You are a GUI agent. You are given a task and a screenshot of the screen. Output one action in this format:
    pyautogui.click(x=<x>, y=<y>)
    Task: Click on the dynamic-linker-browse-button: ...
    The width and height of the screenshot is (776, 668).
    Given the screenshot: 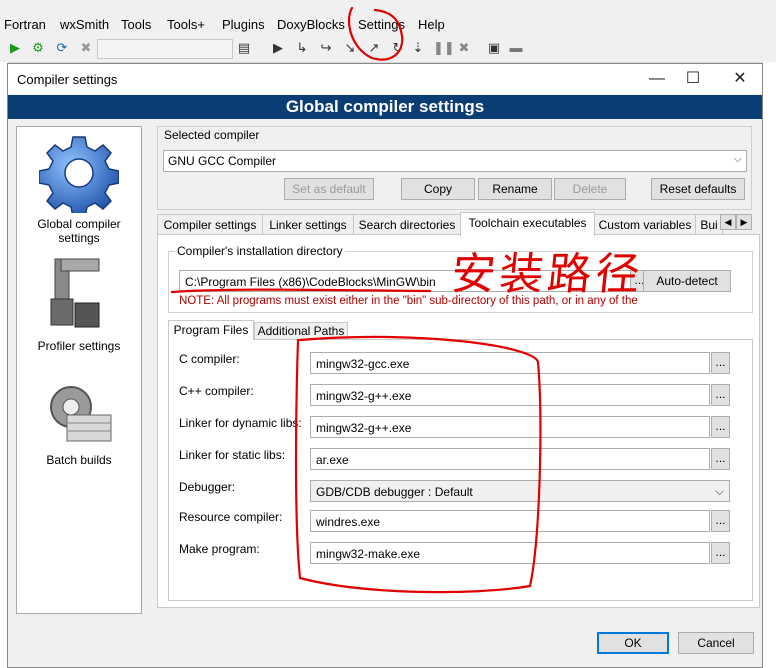 What is the action you would take?
    pyautogui.click(x=720, y=427)
    